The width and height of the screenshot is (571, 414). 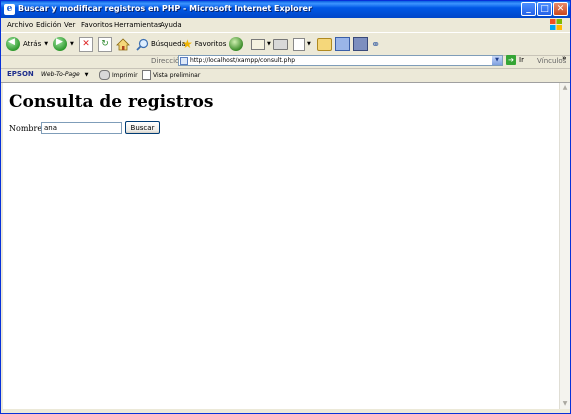 I want to click on epson-logo: EPSON, so click(x=20, y=74).